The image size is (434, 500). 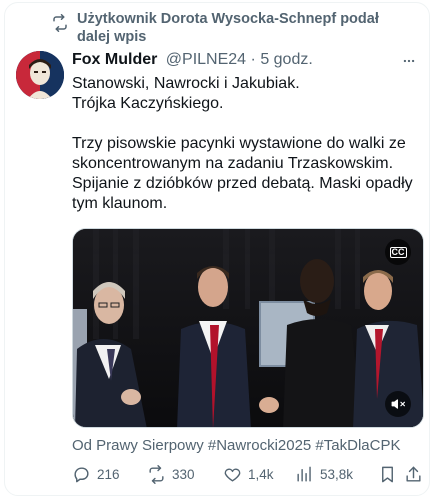 I want to click on views-button: 53,8k, so click(x=324, y=474).